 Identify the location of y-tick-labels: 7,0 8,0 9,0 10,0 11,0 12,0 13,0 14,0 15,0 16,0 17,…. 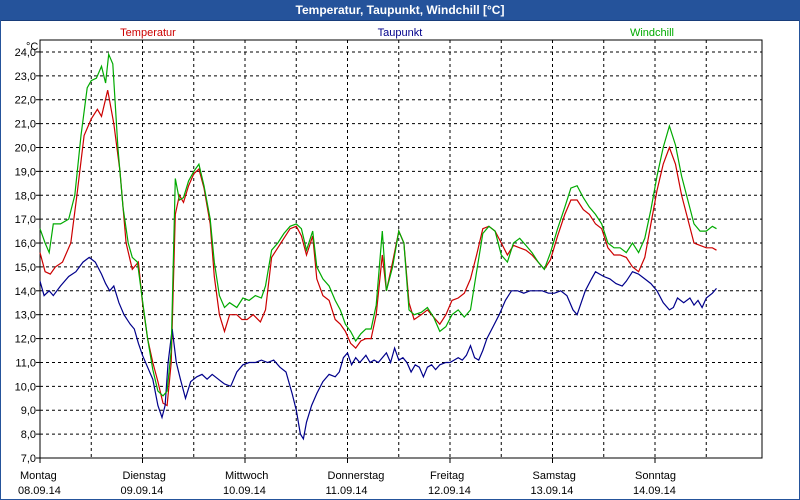
(27, 256).